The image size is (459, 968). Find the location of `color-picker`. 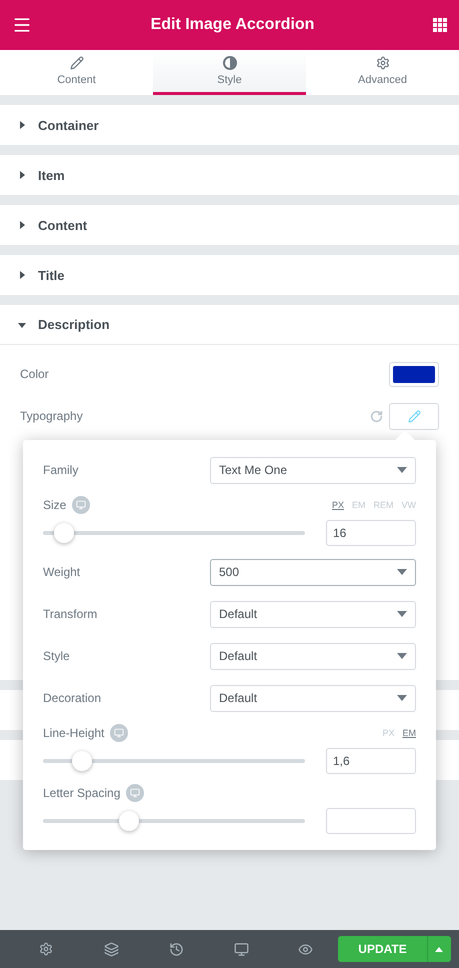

color-picker is located at coordinates (414, 374).